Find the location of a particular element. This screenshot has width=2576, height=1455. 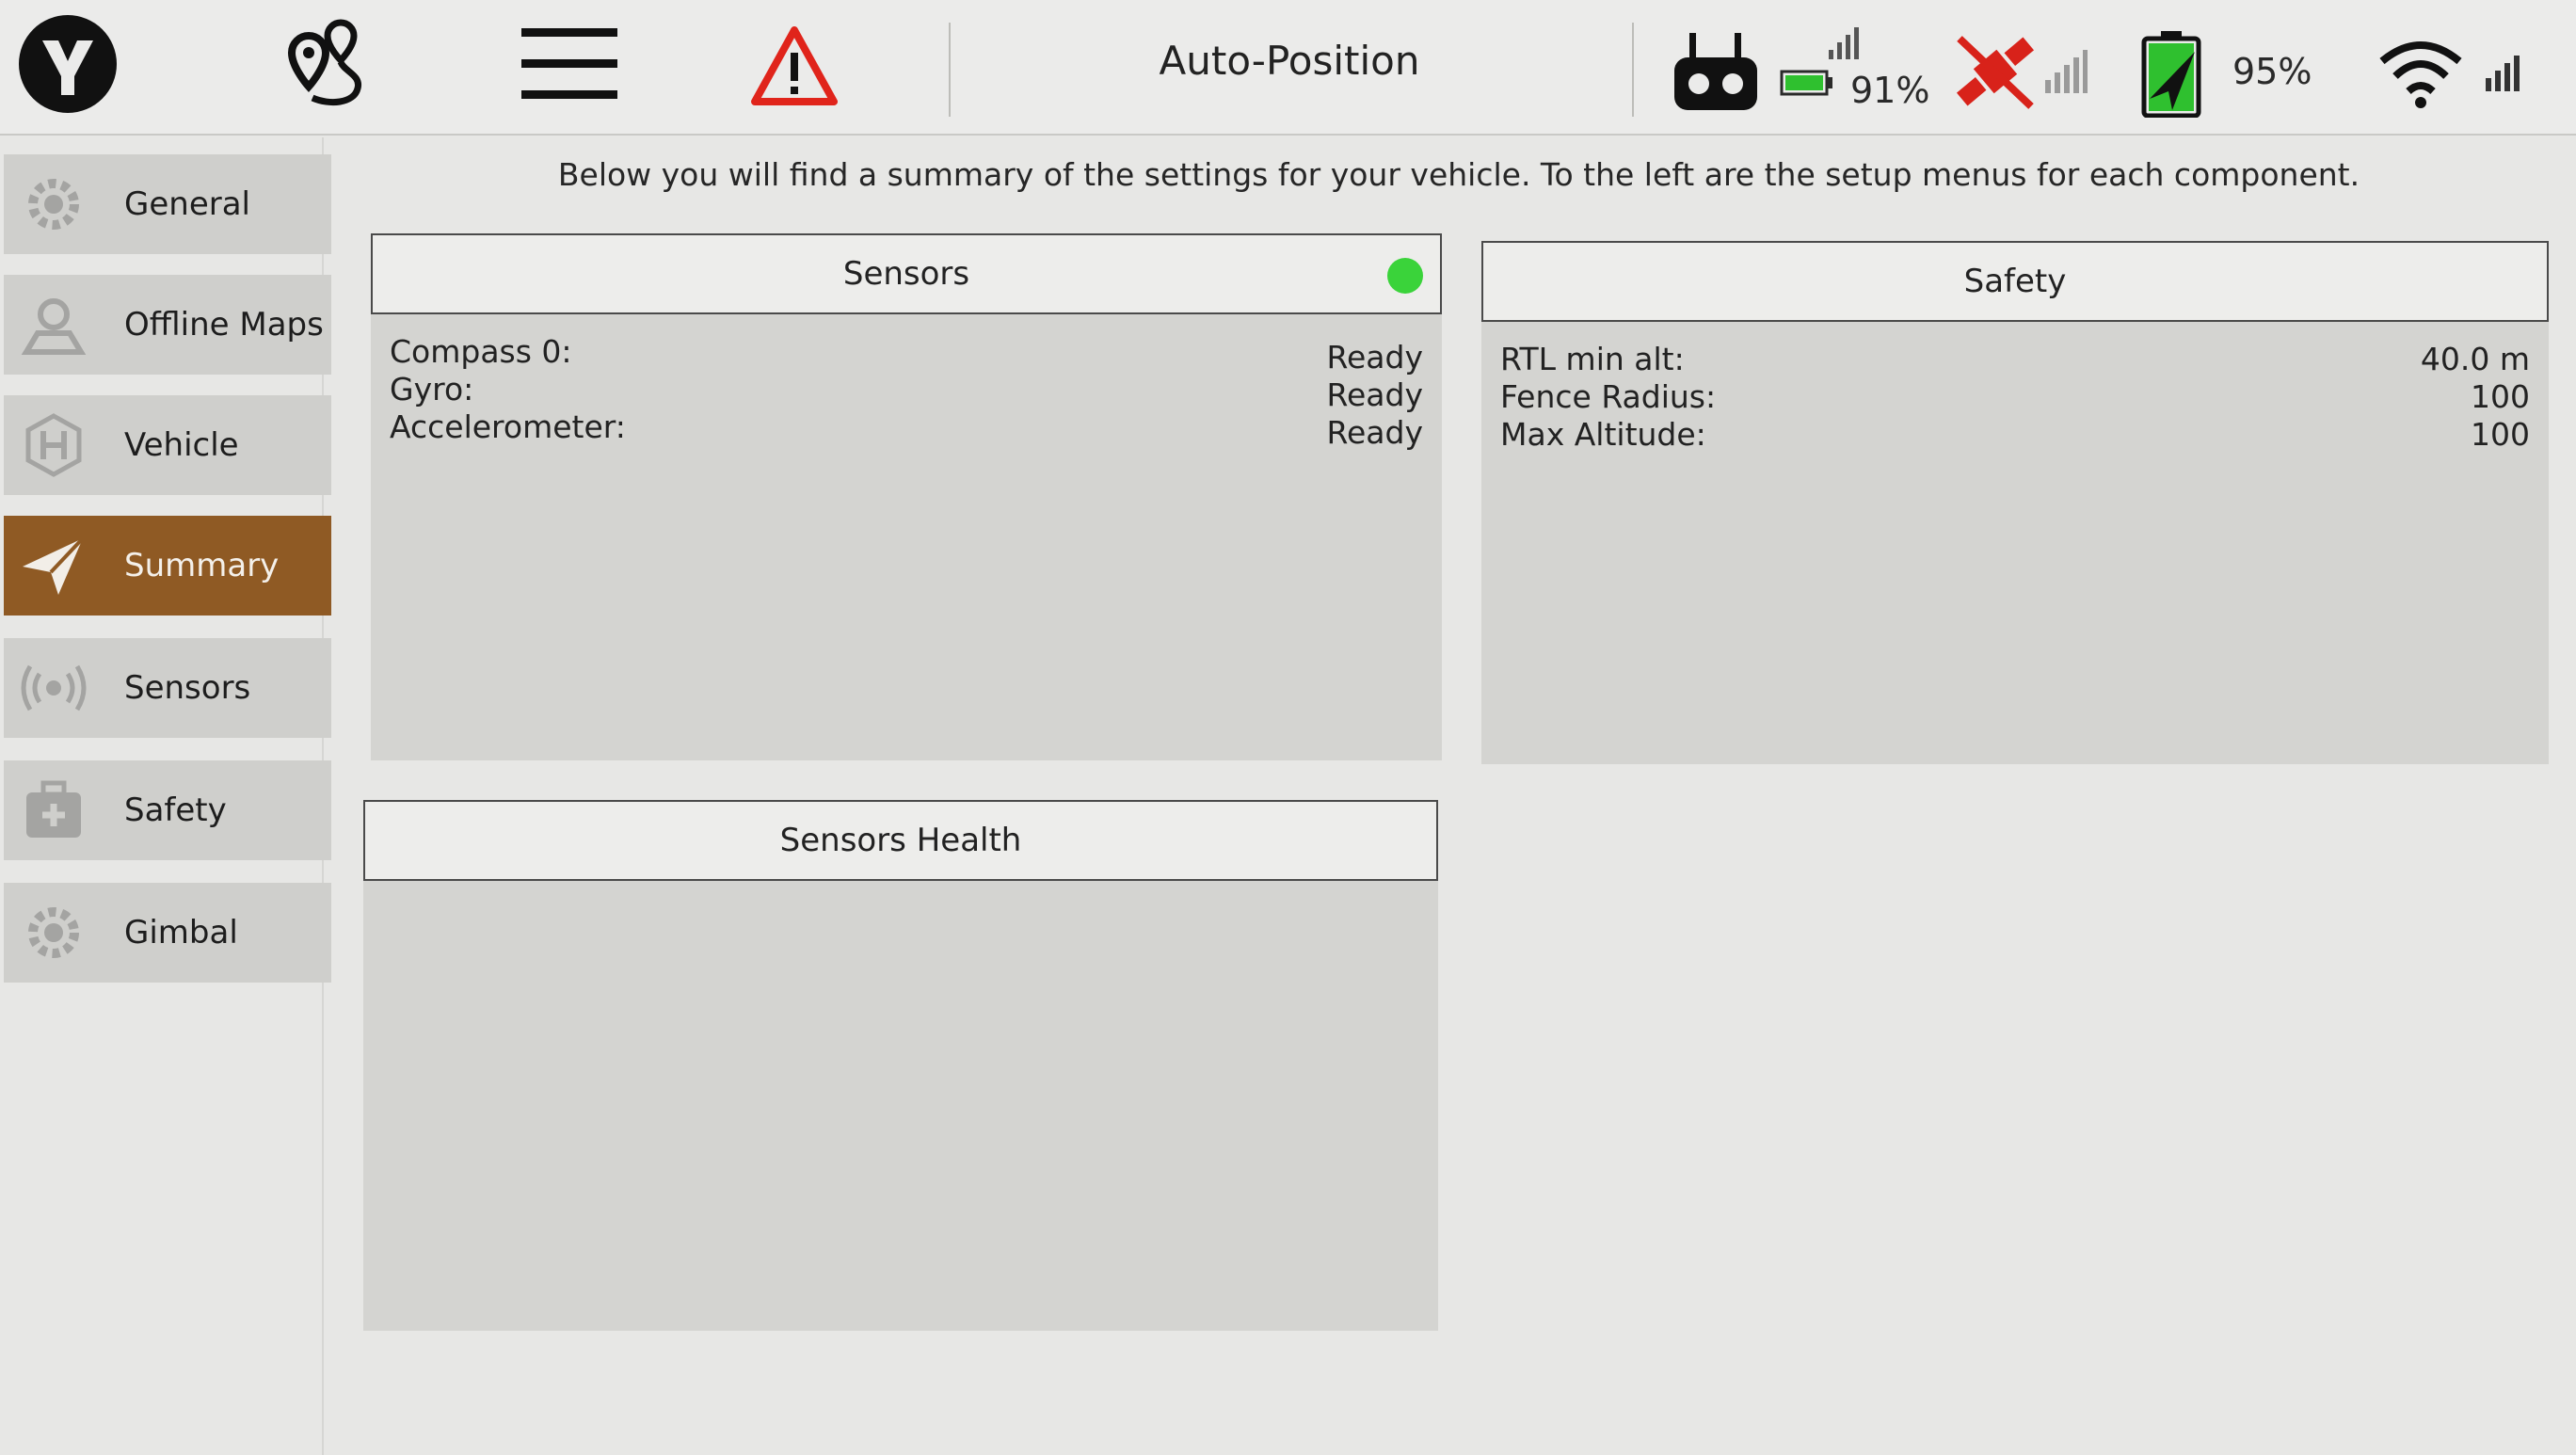

sensor-name: Compass 0: is located at coordinates (481, 351).